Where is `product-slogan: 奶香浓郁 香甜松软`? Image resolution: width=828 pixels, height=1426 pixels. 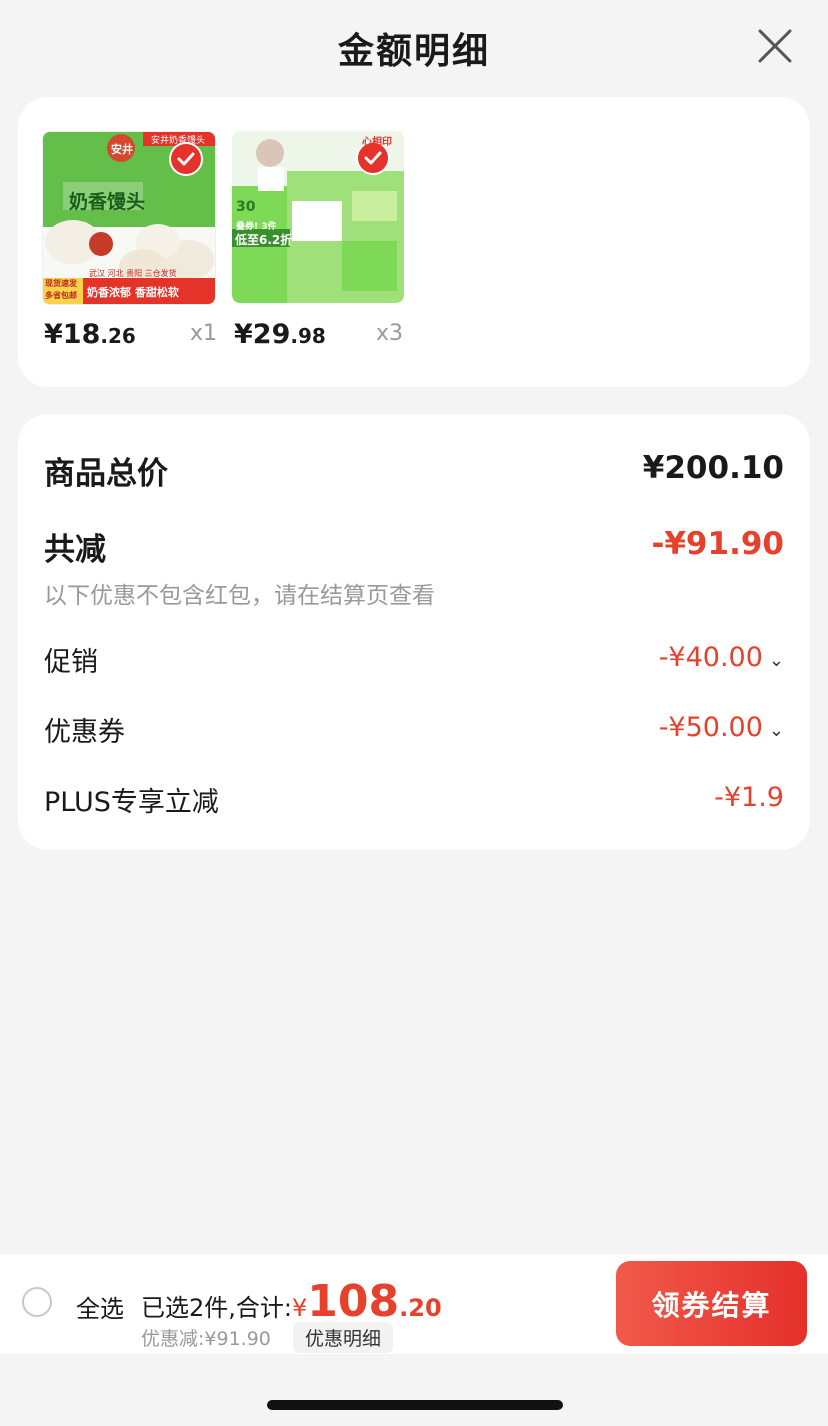
product-slogan: 奶香浓郁 香甜松软 is located at coordinates (133, 292).